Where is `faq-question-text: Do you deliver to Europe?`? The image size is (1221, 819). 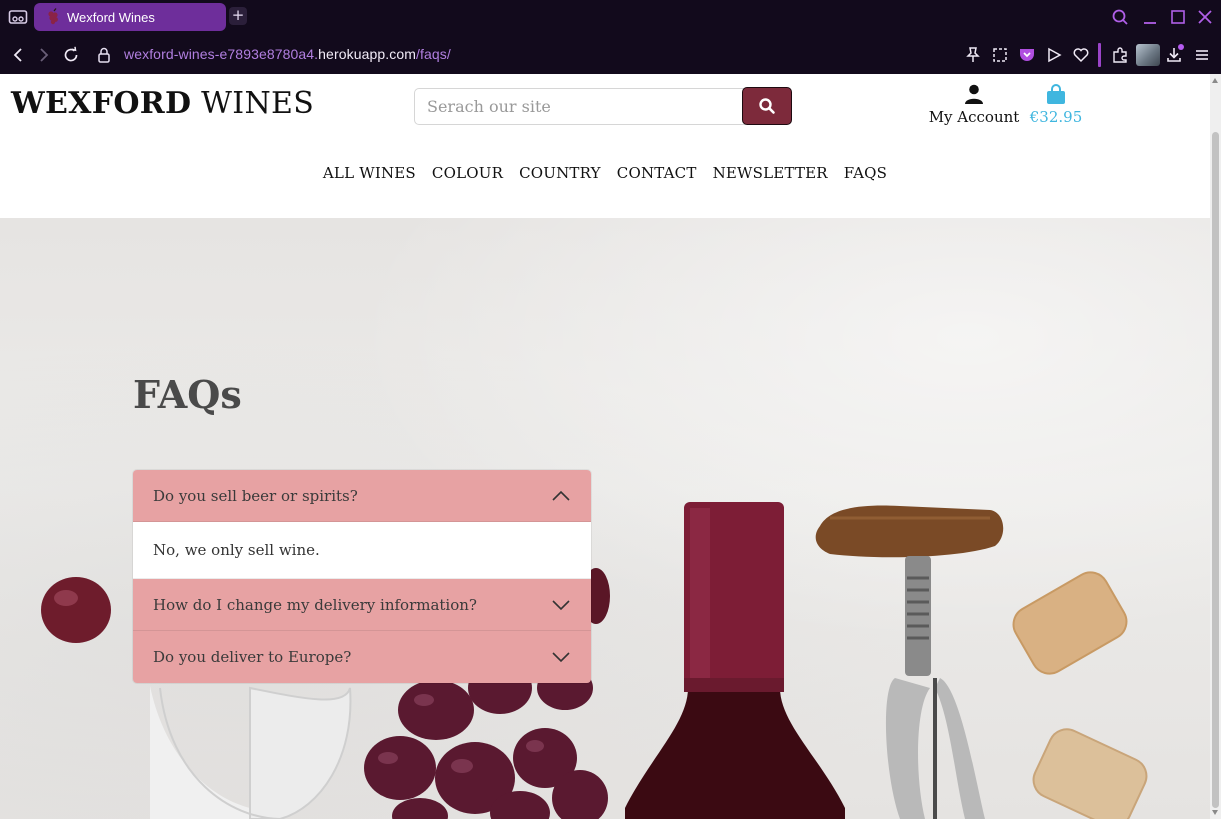 faq-question-text: Do you deliver to Europe? is located at coordinates (252, 657).